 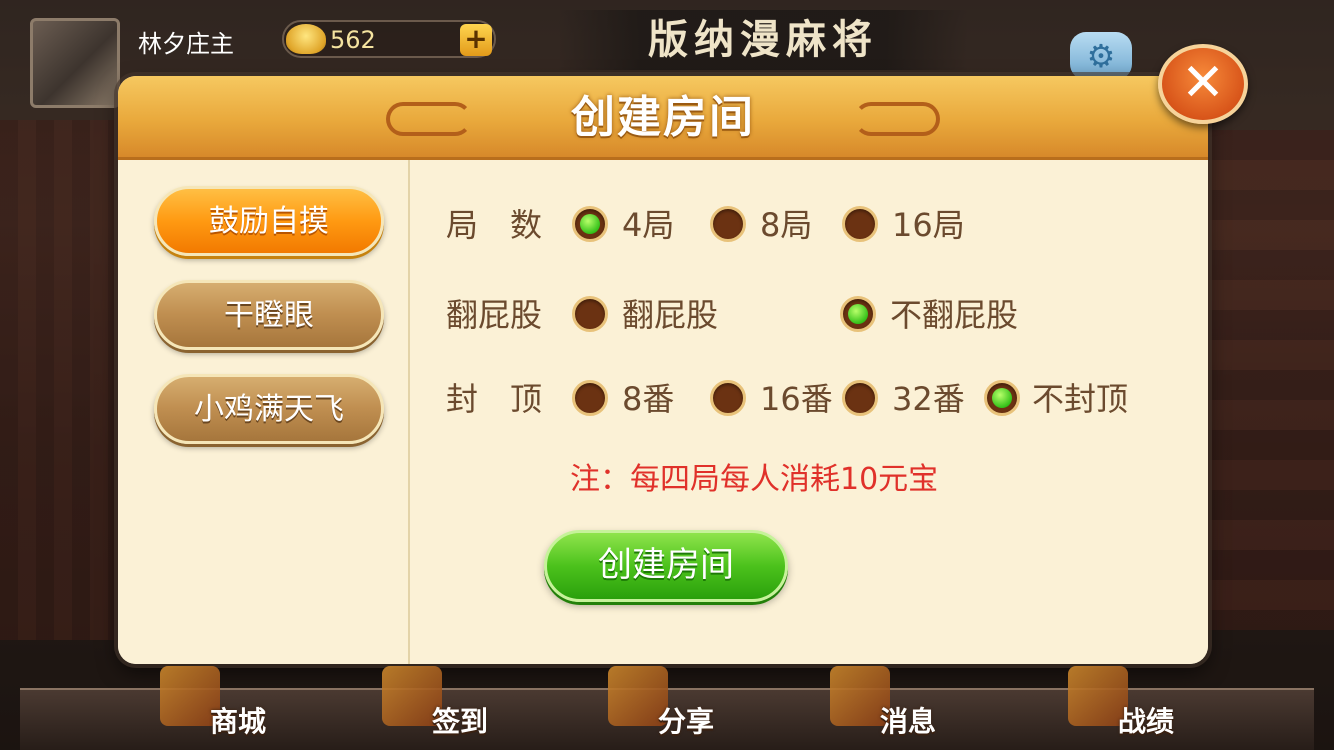 I want to click on radio-cap-16-label: 16番, so click(x=796, y=399).